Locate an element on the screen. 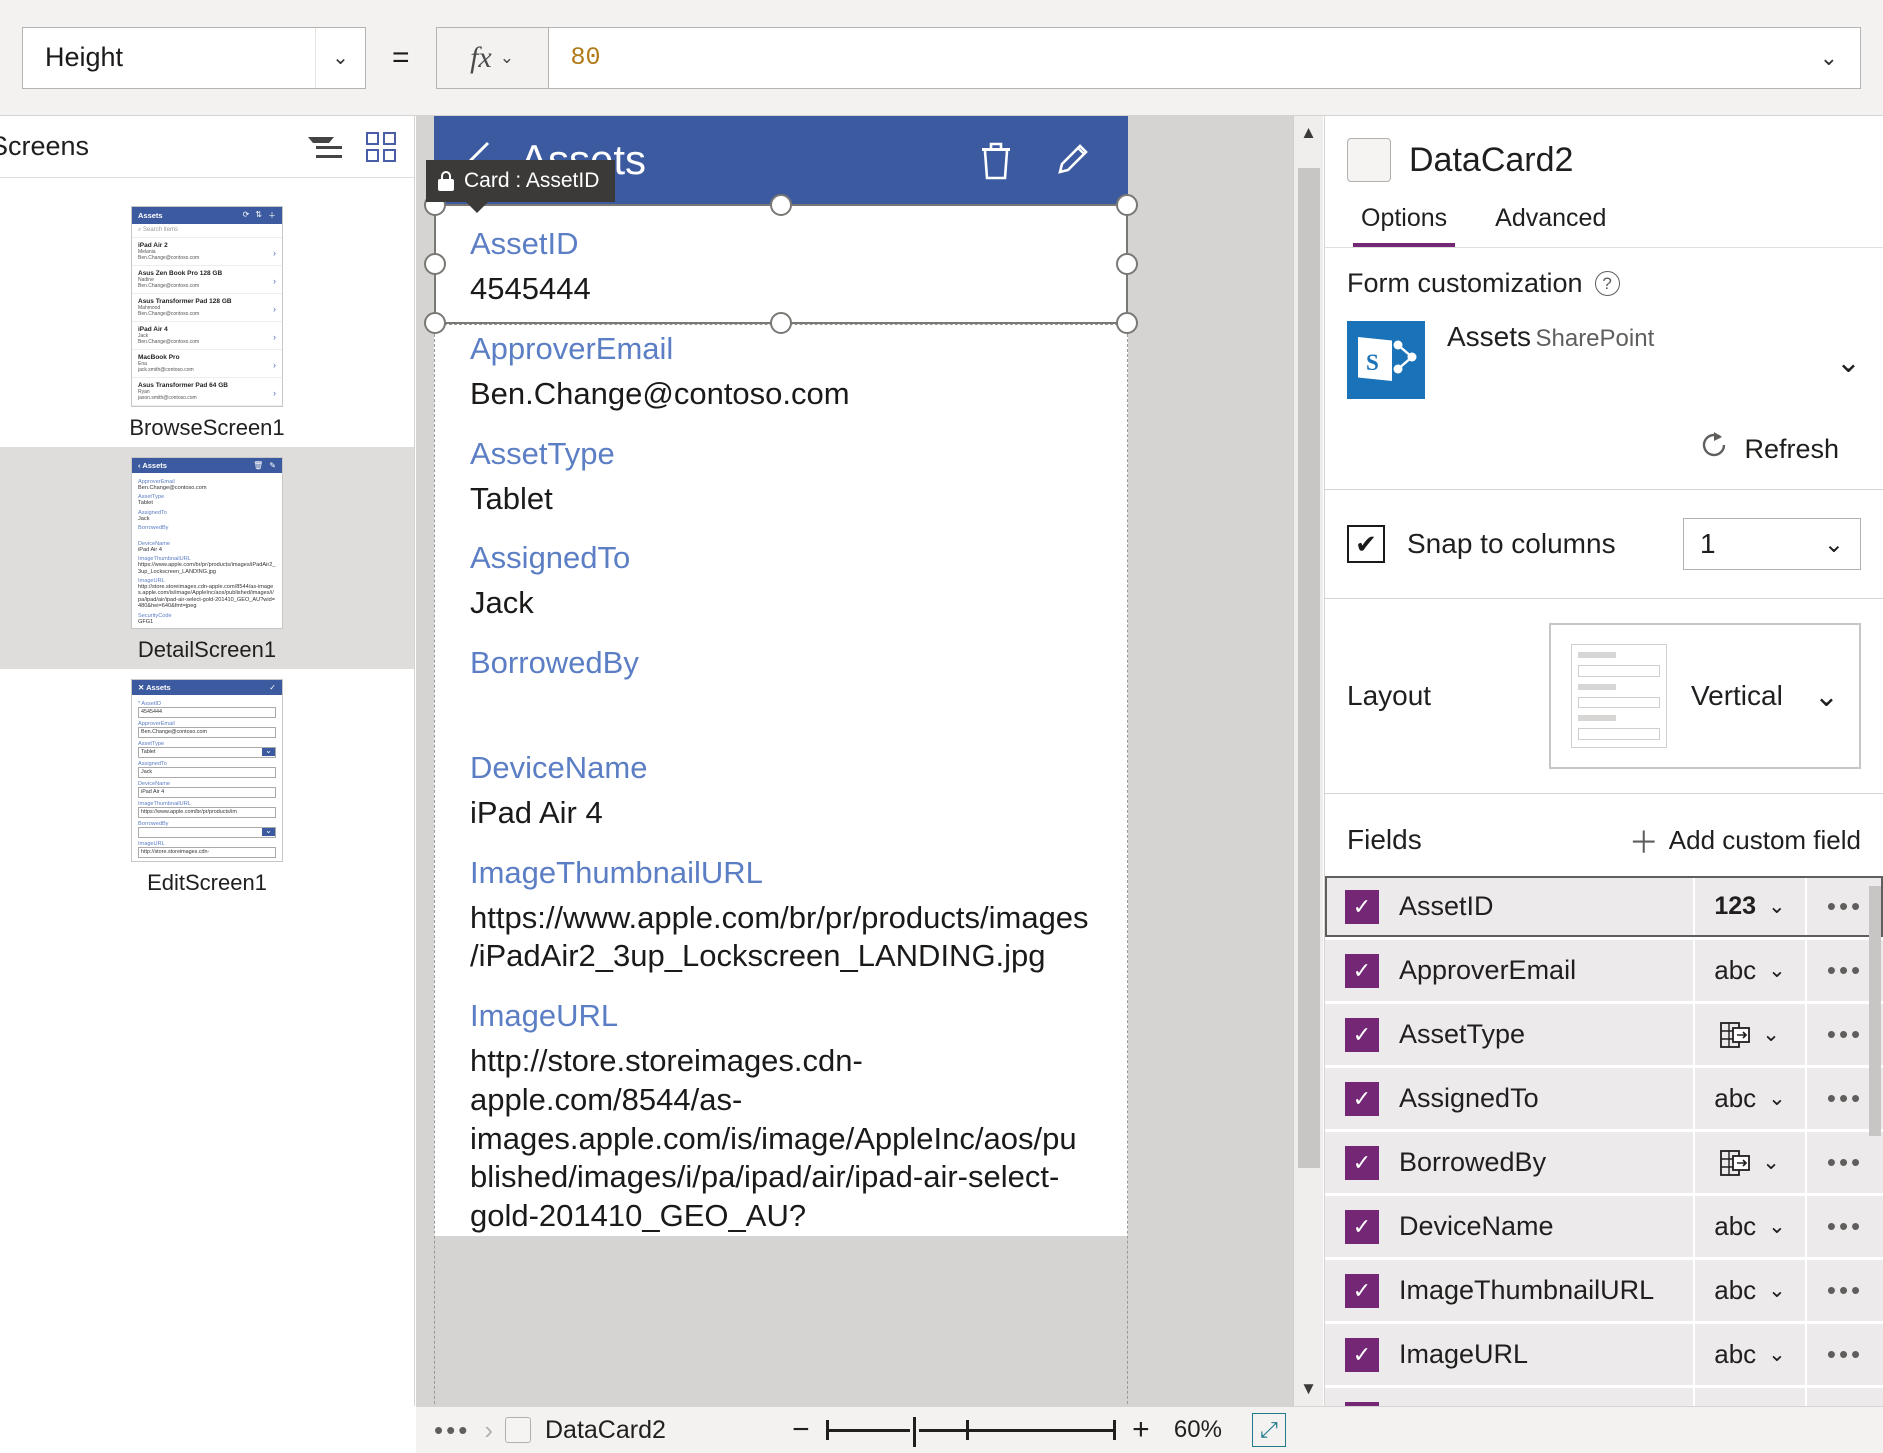 This screenshot has height=1453, width=1883. canvas-scrollbar: ▲ ▼ is located at coordinates (1308, 761).